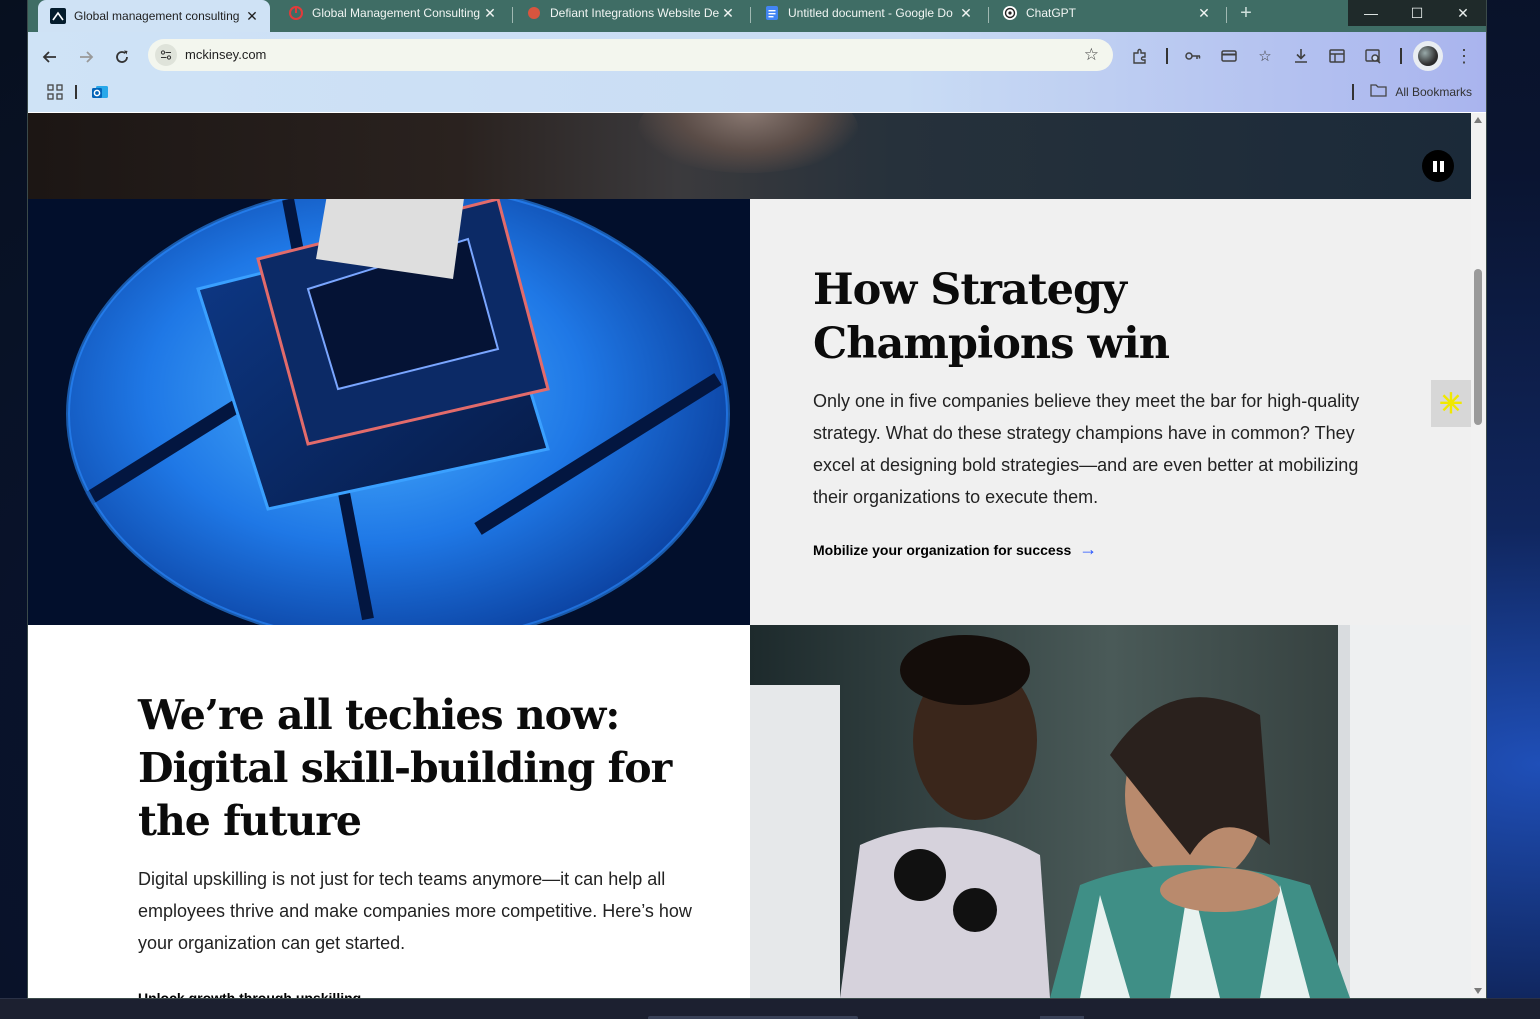  What do you see at coordinates (122, 57) in the screenshot?
I see `reload-icon` at bounding box center [122, 57].